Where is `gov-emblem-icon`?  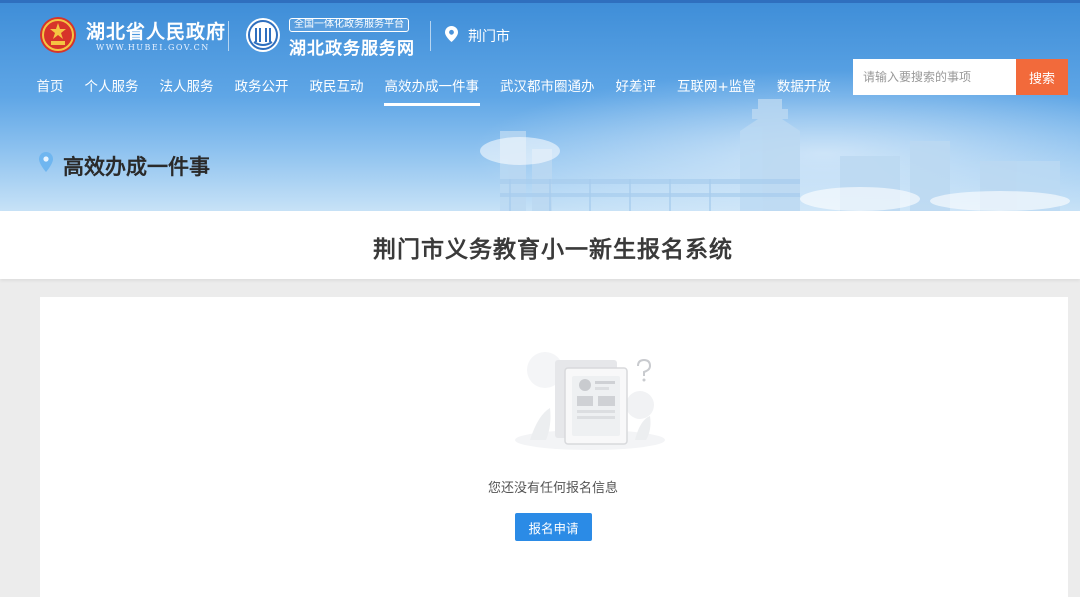 gov-emblem-icon is located at coordinates (58, 35).